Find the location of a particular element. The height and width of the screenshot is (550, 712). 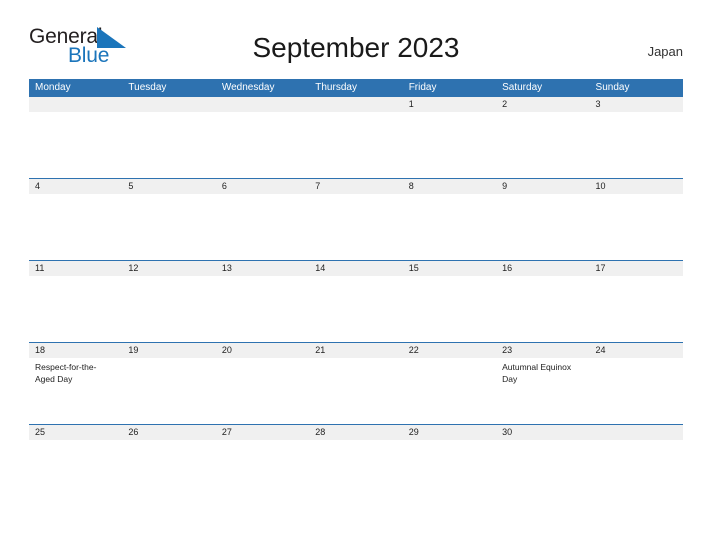

day-number: 17 is located at coordinates (636, 268).